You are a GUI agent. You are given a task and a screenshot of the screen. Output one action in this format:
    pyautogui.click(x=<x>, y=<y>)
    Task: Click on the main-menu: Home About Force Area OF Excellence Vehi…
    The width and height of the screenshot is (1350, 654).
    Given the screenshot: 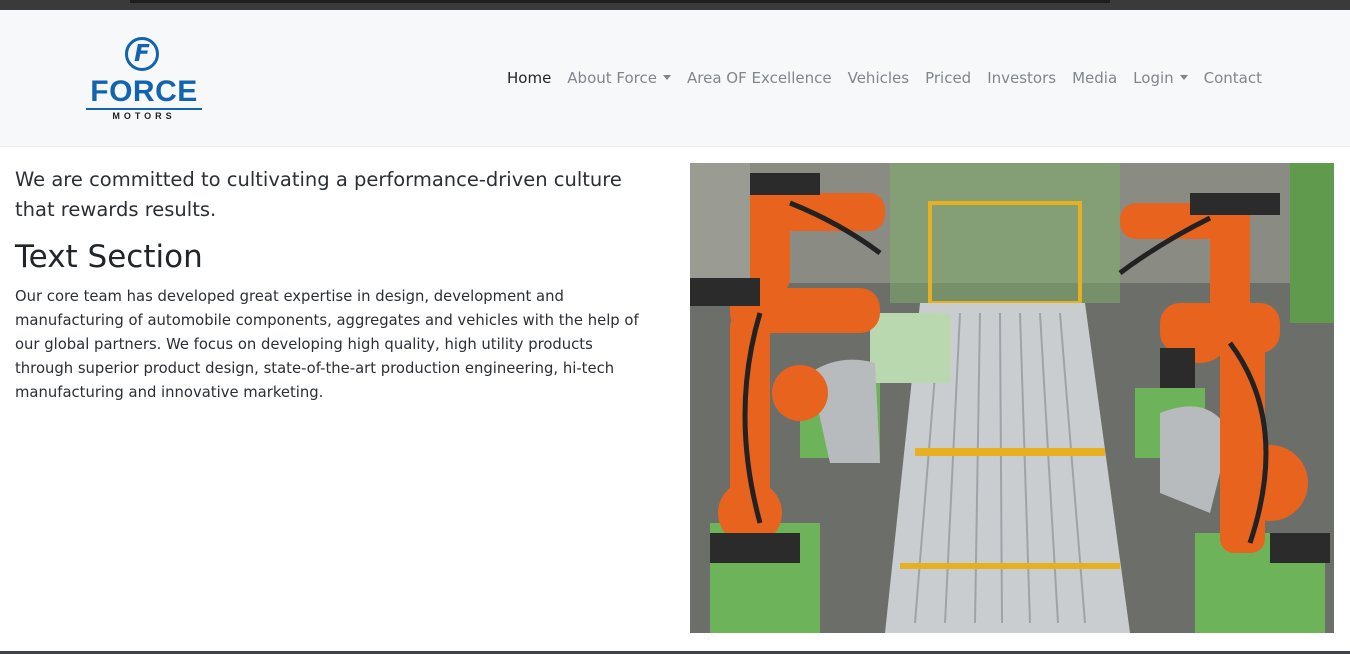 What is the action you would take?
    pyautogui.click(x=884, y=78)
    